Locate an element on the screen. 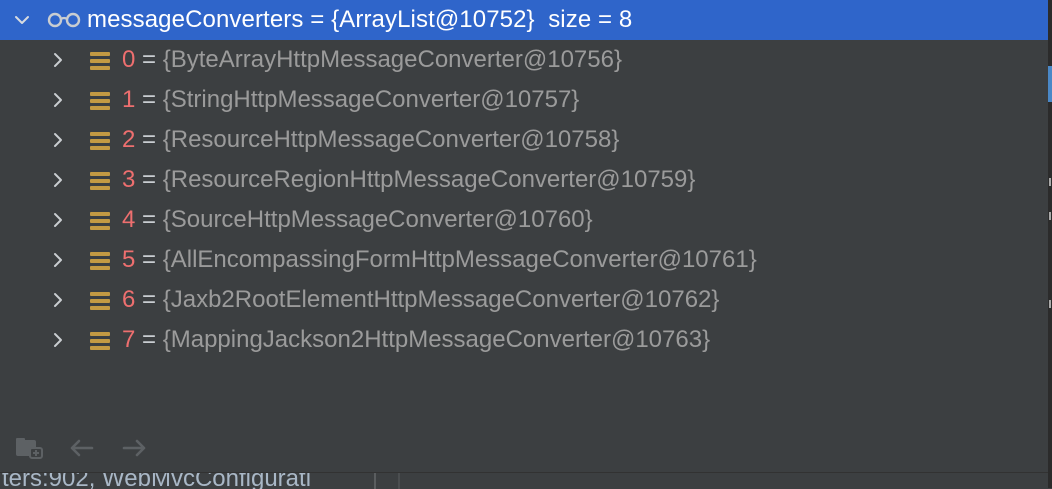  variable-size: size = 8 is located at coordinates (590, 19).